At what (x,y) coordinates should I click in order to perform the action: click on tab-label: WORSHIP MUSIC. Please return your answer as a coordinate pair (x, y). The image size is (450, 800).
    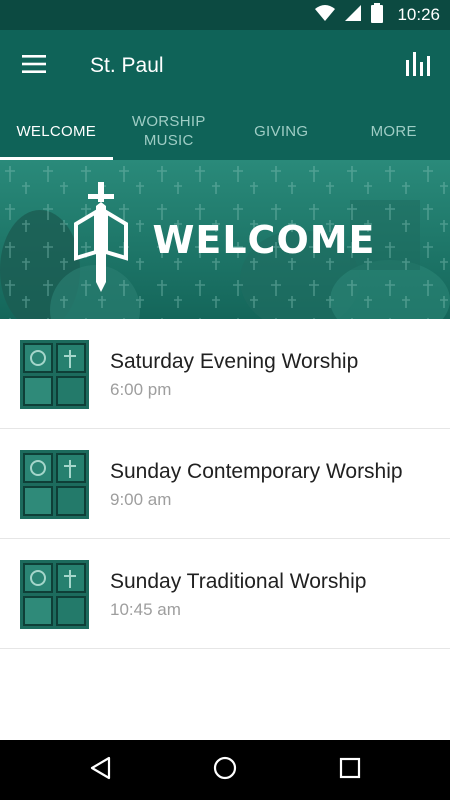
    Looking at the image, I should click on (168, 131).